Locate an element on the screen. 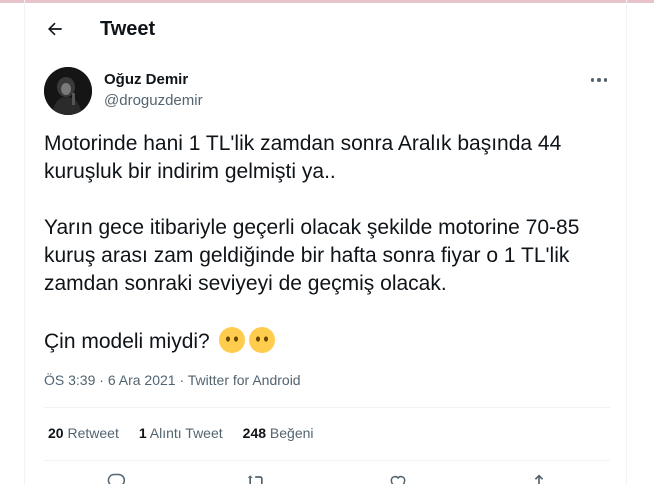 The image size is (654, 484). avatar is located at coordinates (68, 91).